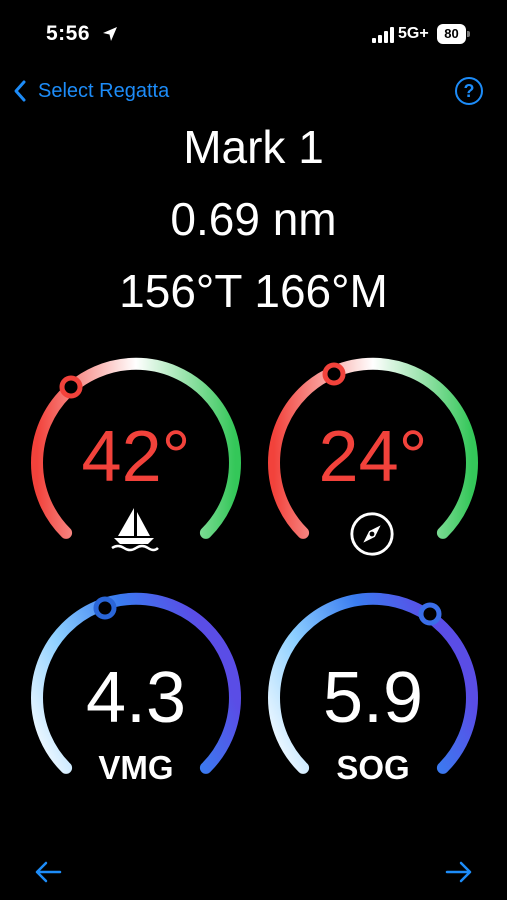 Image resolution: width=507 pixels, height=900 pixels. Describe the element at coordinates (136, 698) in the screenshot. I see `vmg-value: 4.3` at that location.